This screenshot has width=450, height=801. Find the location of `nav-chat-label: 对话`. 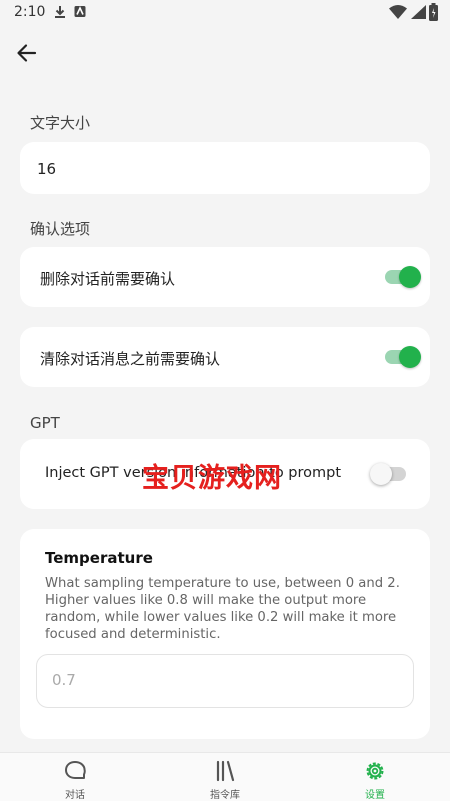

nav-chat-label: 对话 is located at coordinates (75, 795).